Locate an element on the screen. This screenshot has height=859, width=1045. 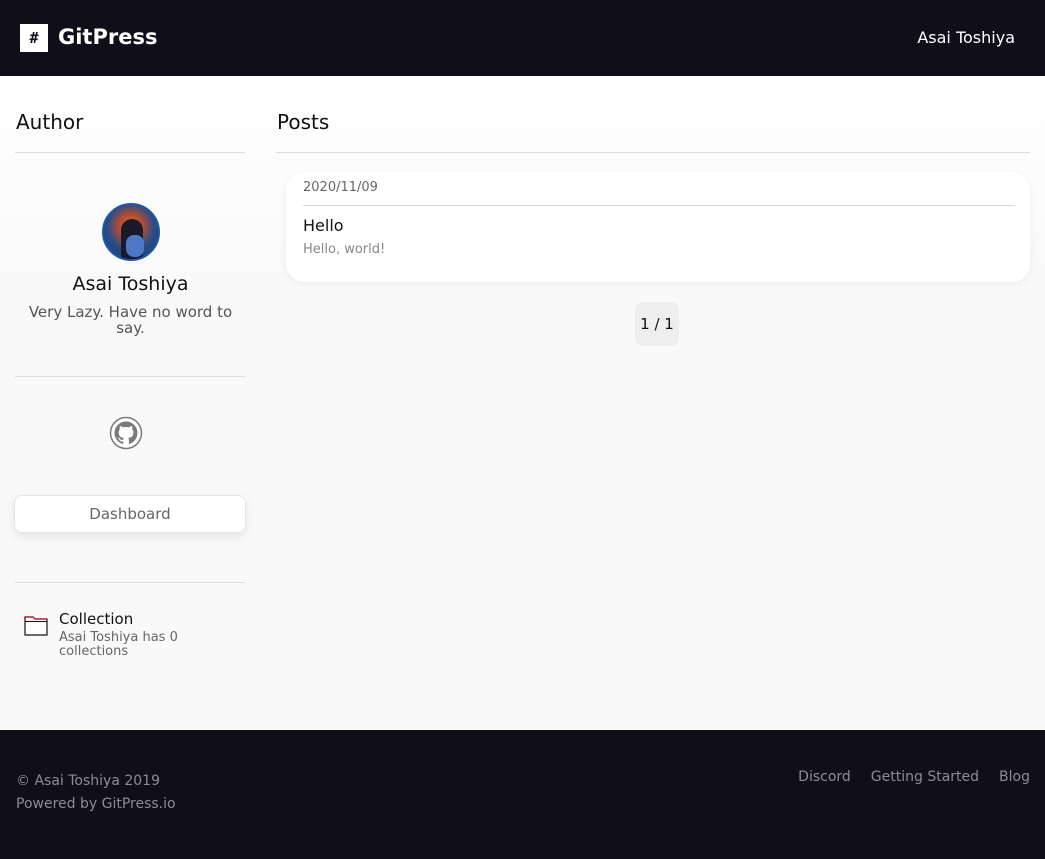
post-excerpt: Hello, world! is located at coordinates (344, 249).